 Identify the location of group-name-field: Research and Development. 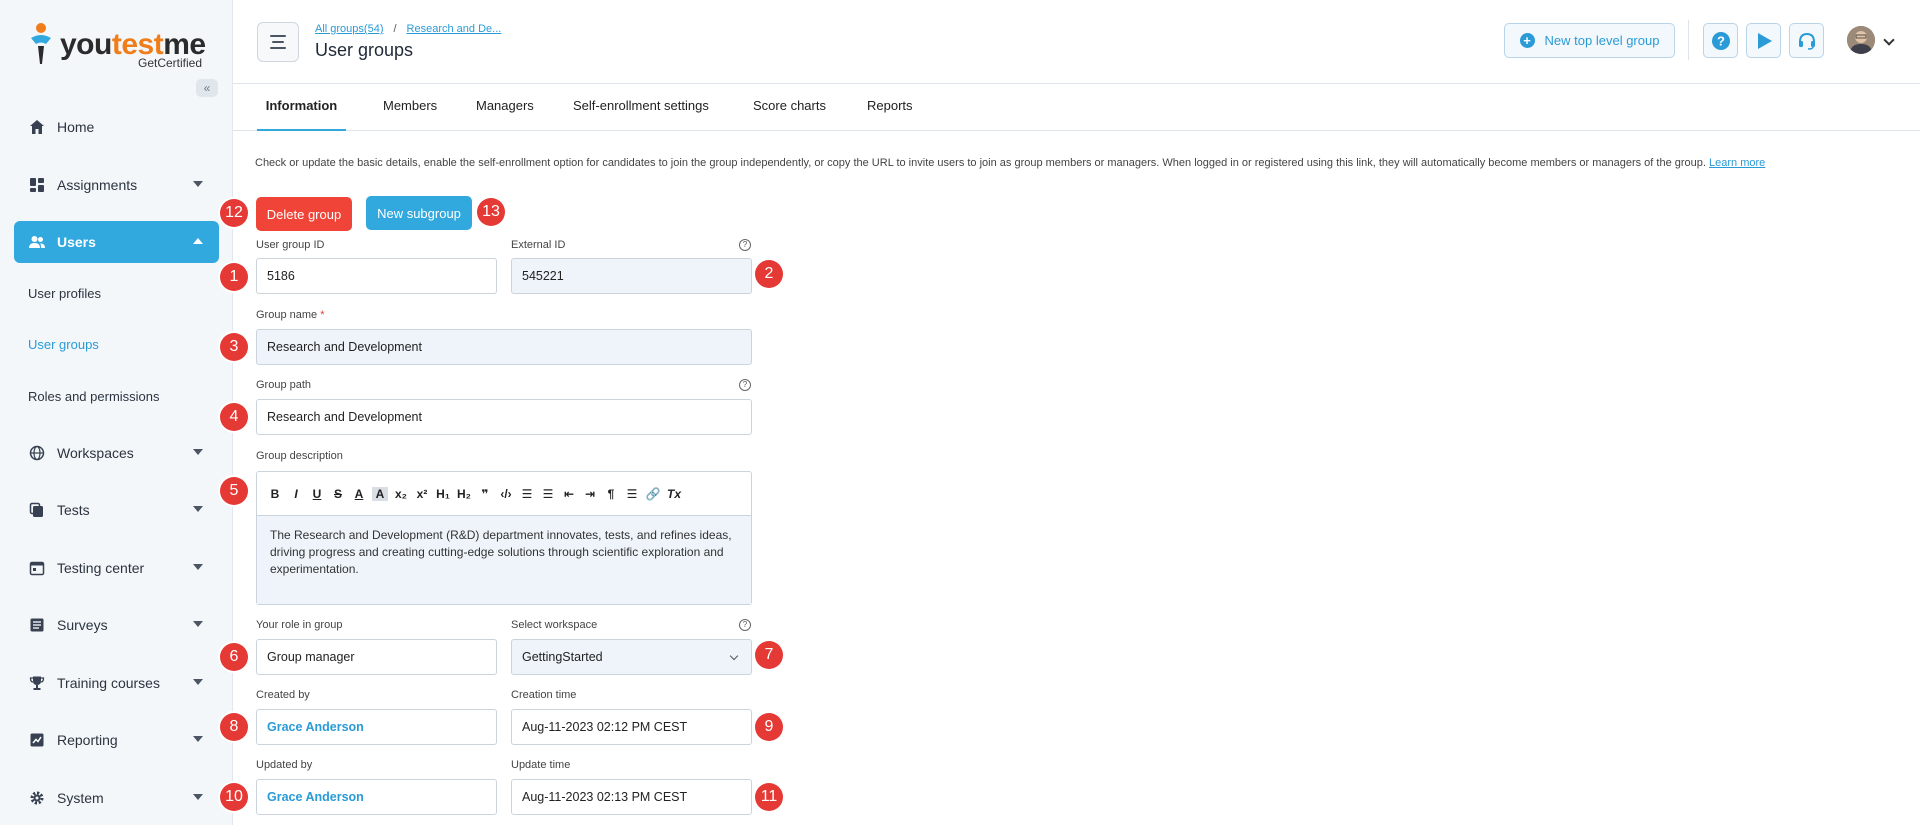
(504, 347).